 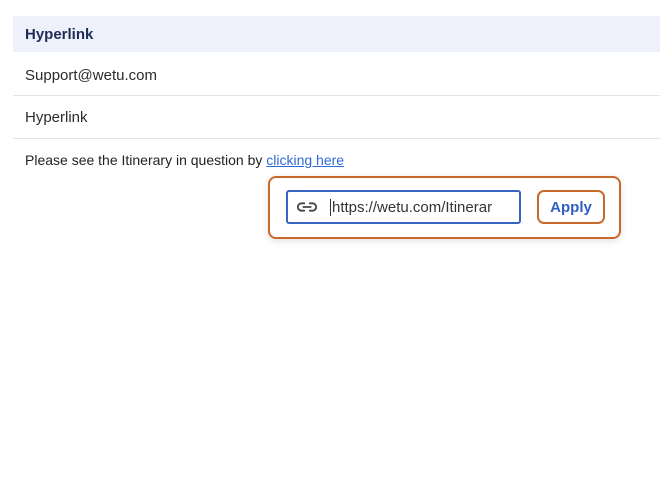 I want to click on link-icon, so click(x=307, y=207).